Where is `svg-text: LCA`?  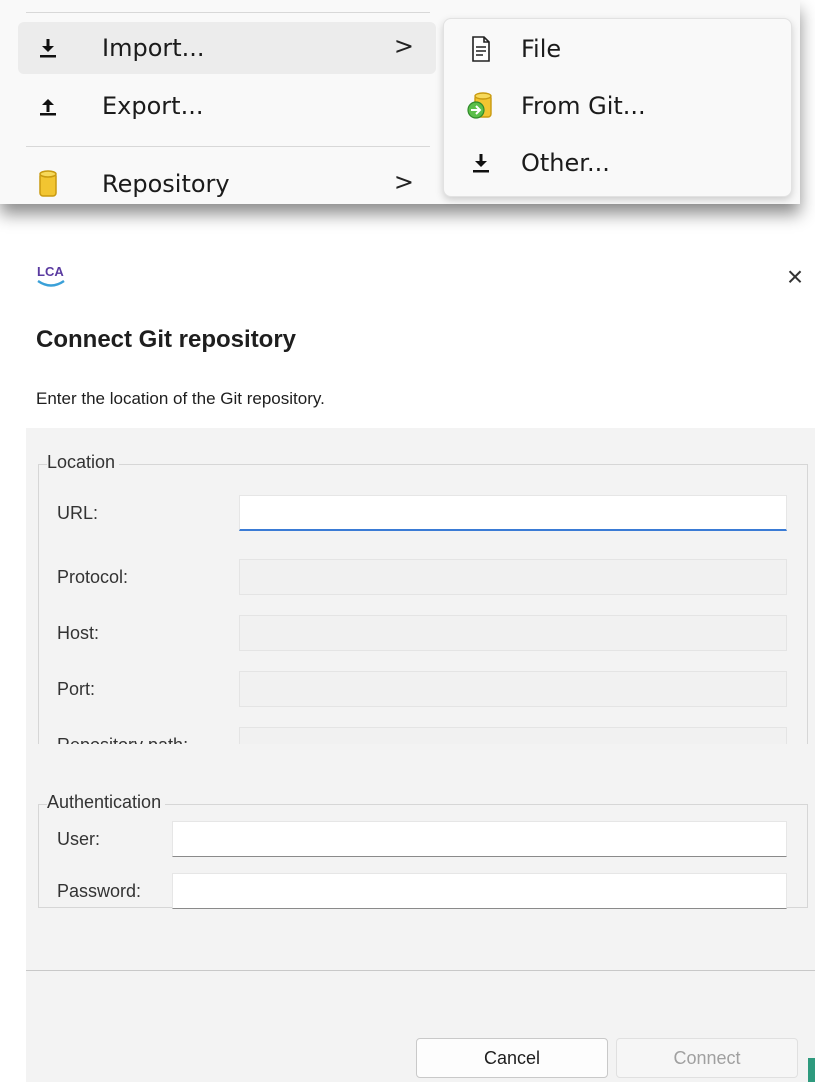
svg-text: LCA is located at coordinates (50, 271).